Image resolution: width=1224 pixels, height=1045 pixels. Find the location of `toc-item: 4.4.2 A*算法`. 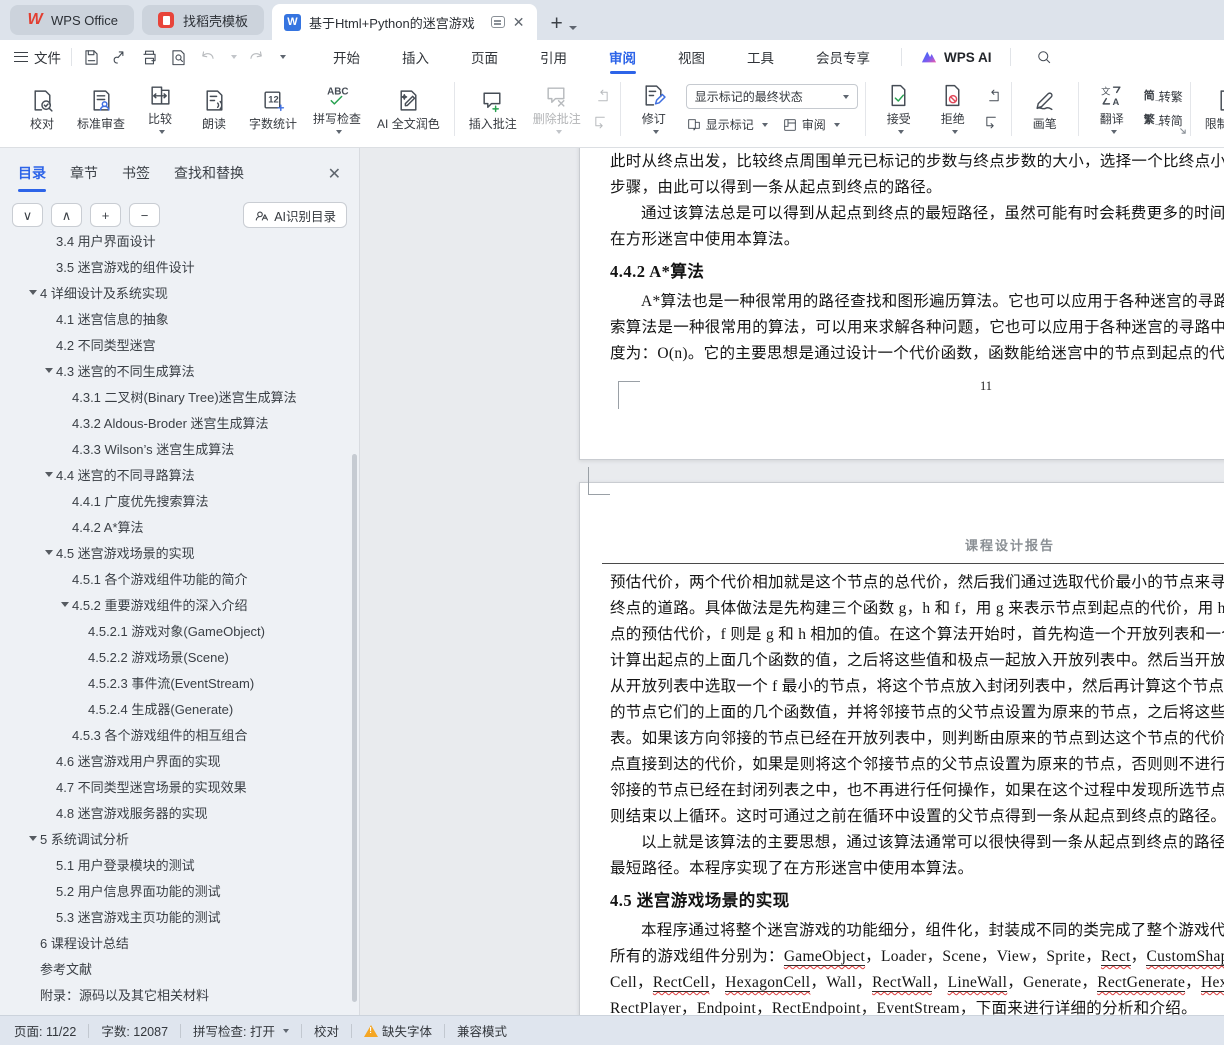

toc-item: 4.4.2 A*算法 is located at coordinates (179, 526).